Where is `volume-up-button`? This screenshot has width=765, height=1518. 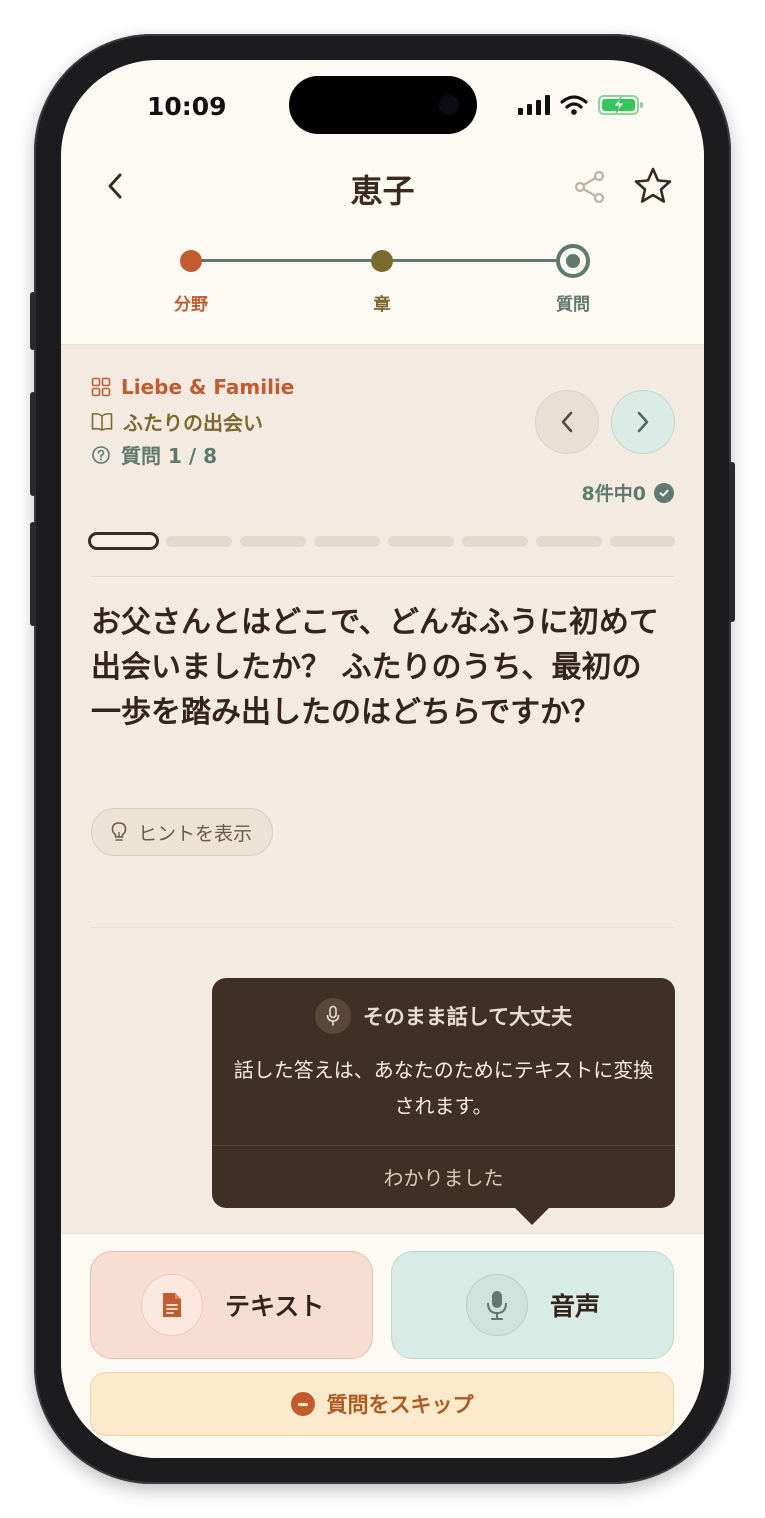
volume-up-button is located at coordinates (33, 444).